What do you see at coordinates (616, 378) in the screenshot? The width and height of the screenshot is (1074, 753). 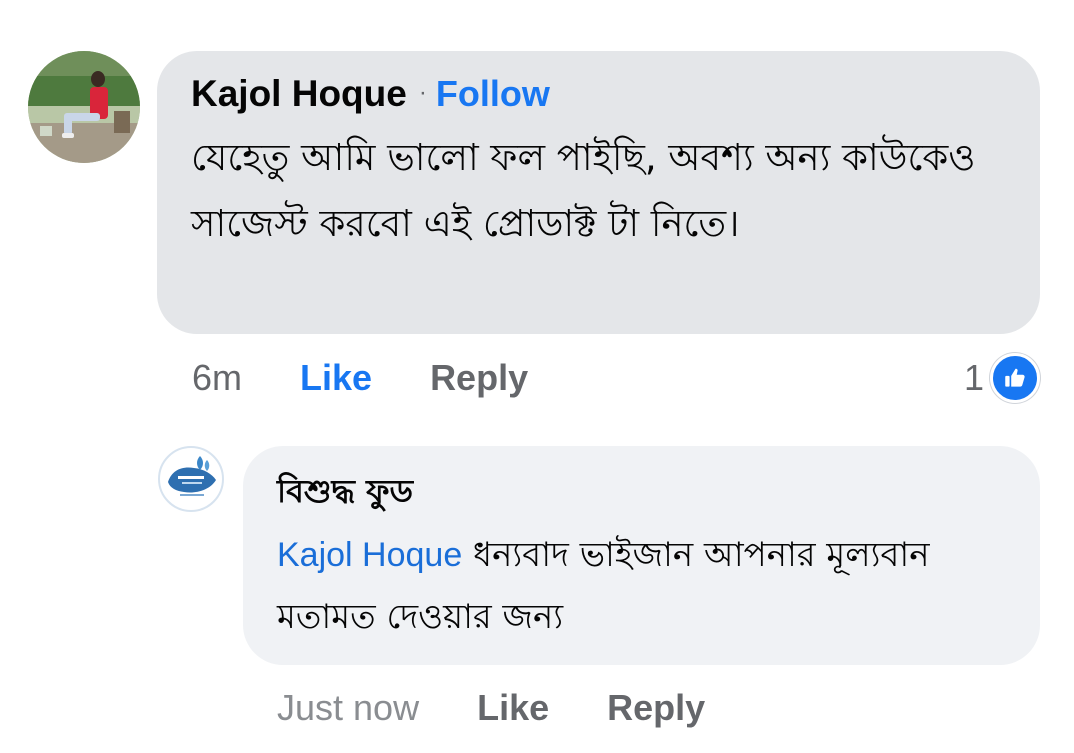 I see `comment-actions: 6m Like Reply 1` at bounding box center [616, 378].